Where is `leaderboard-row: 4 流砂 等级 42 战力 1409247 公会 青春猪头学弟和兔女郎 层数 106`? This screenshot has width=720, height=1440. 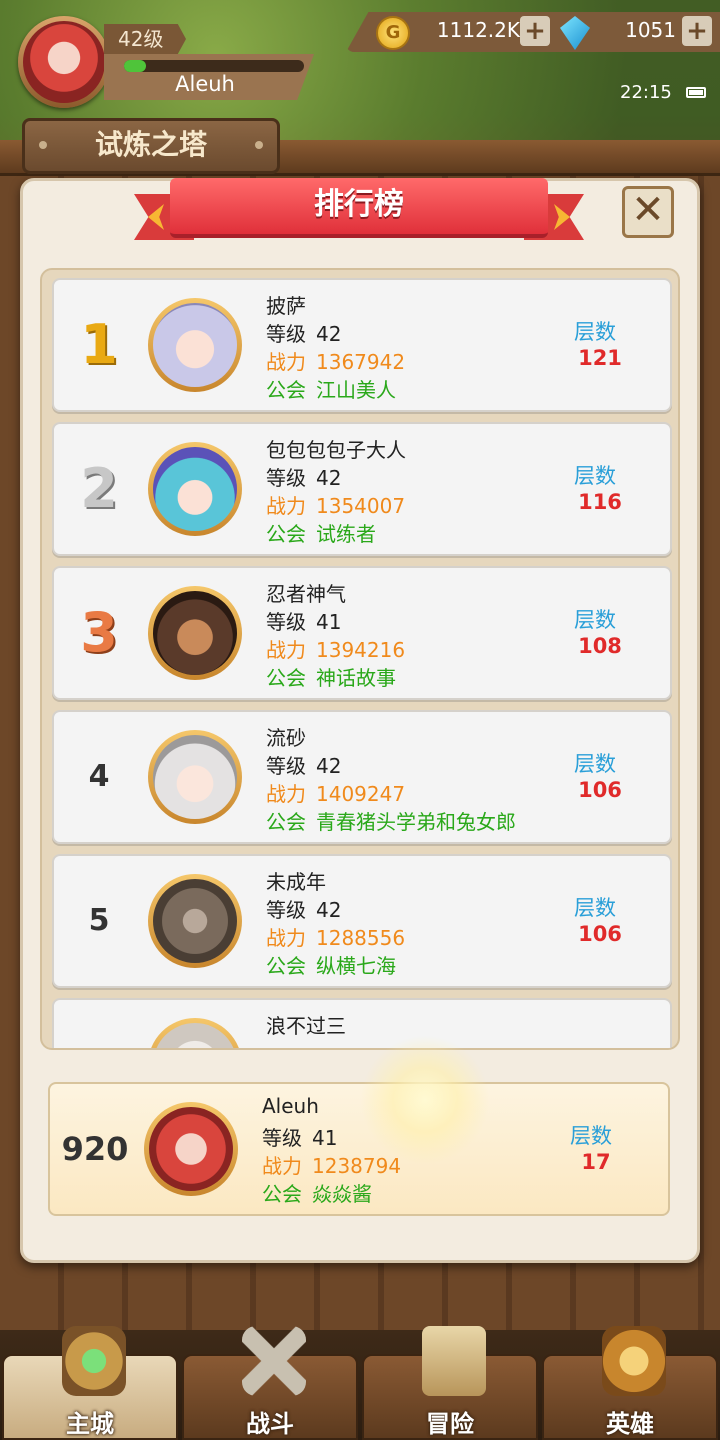 leaderboard-row: 4 流砂 等级 42 战力 1409247 公会 青春猪头学弟和兔女郎 层数 106 is located at coordinates (362, 777).